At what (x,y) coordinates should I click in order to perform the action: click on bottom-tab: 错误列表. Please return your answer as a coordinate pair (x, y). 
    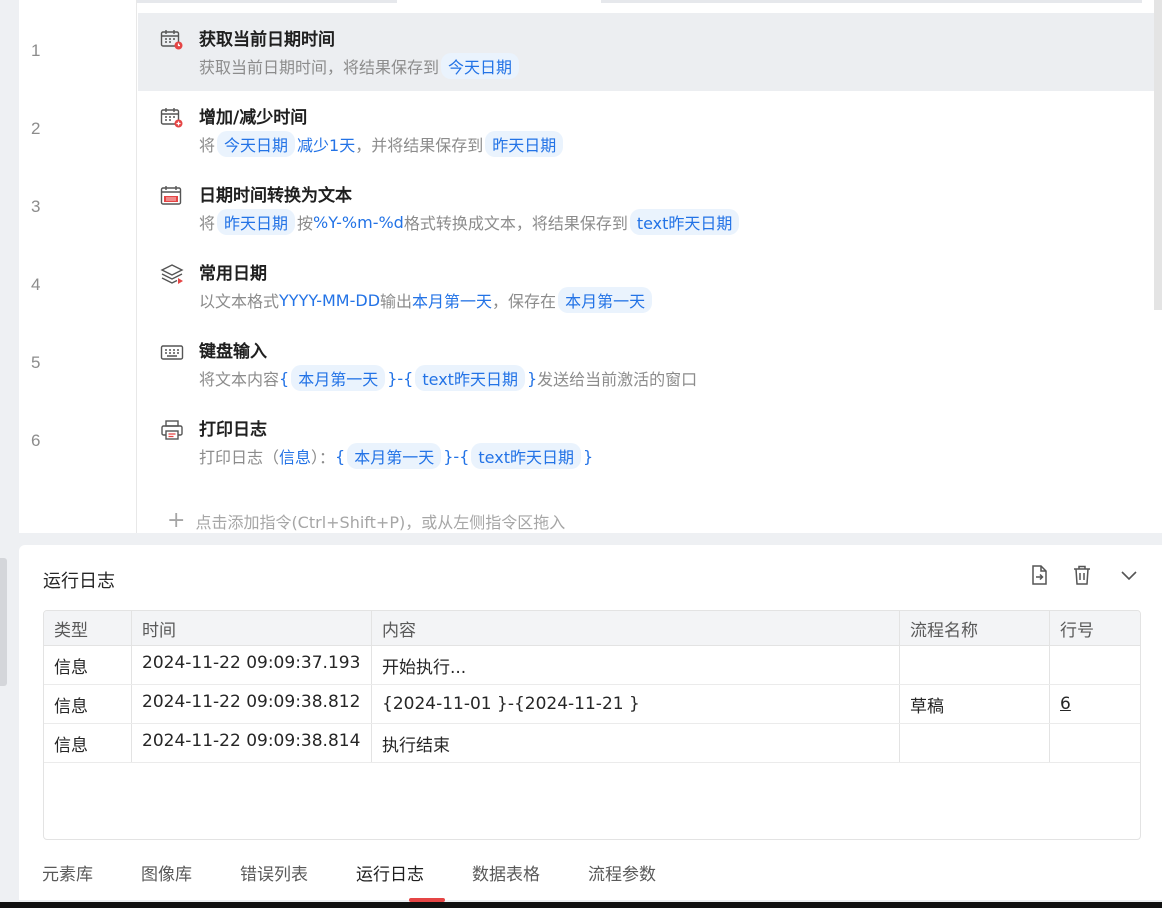
    Looking at the image, I should click on (274, 872).